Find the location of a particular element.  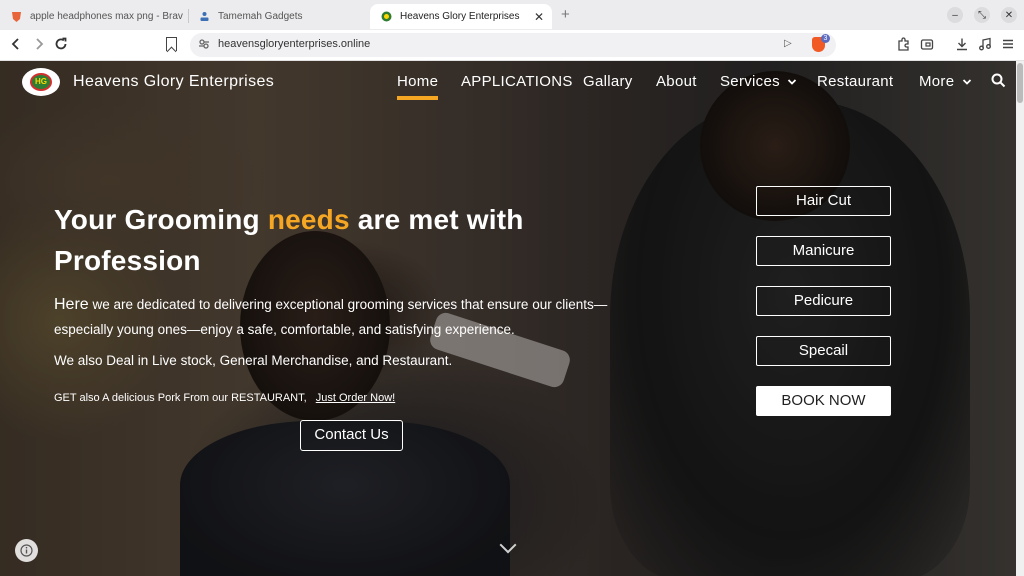

nav-home: Home is located at coordinates (418, 86).